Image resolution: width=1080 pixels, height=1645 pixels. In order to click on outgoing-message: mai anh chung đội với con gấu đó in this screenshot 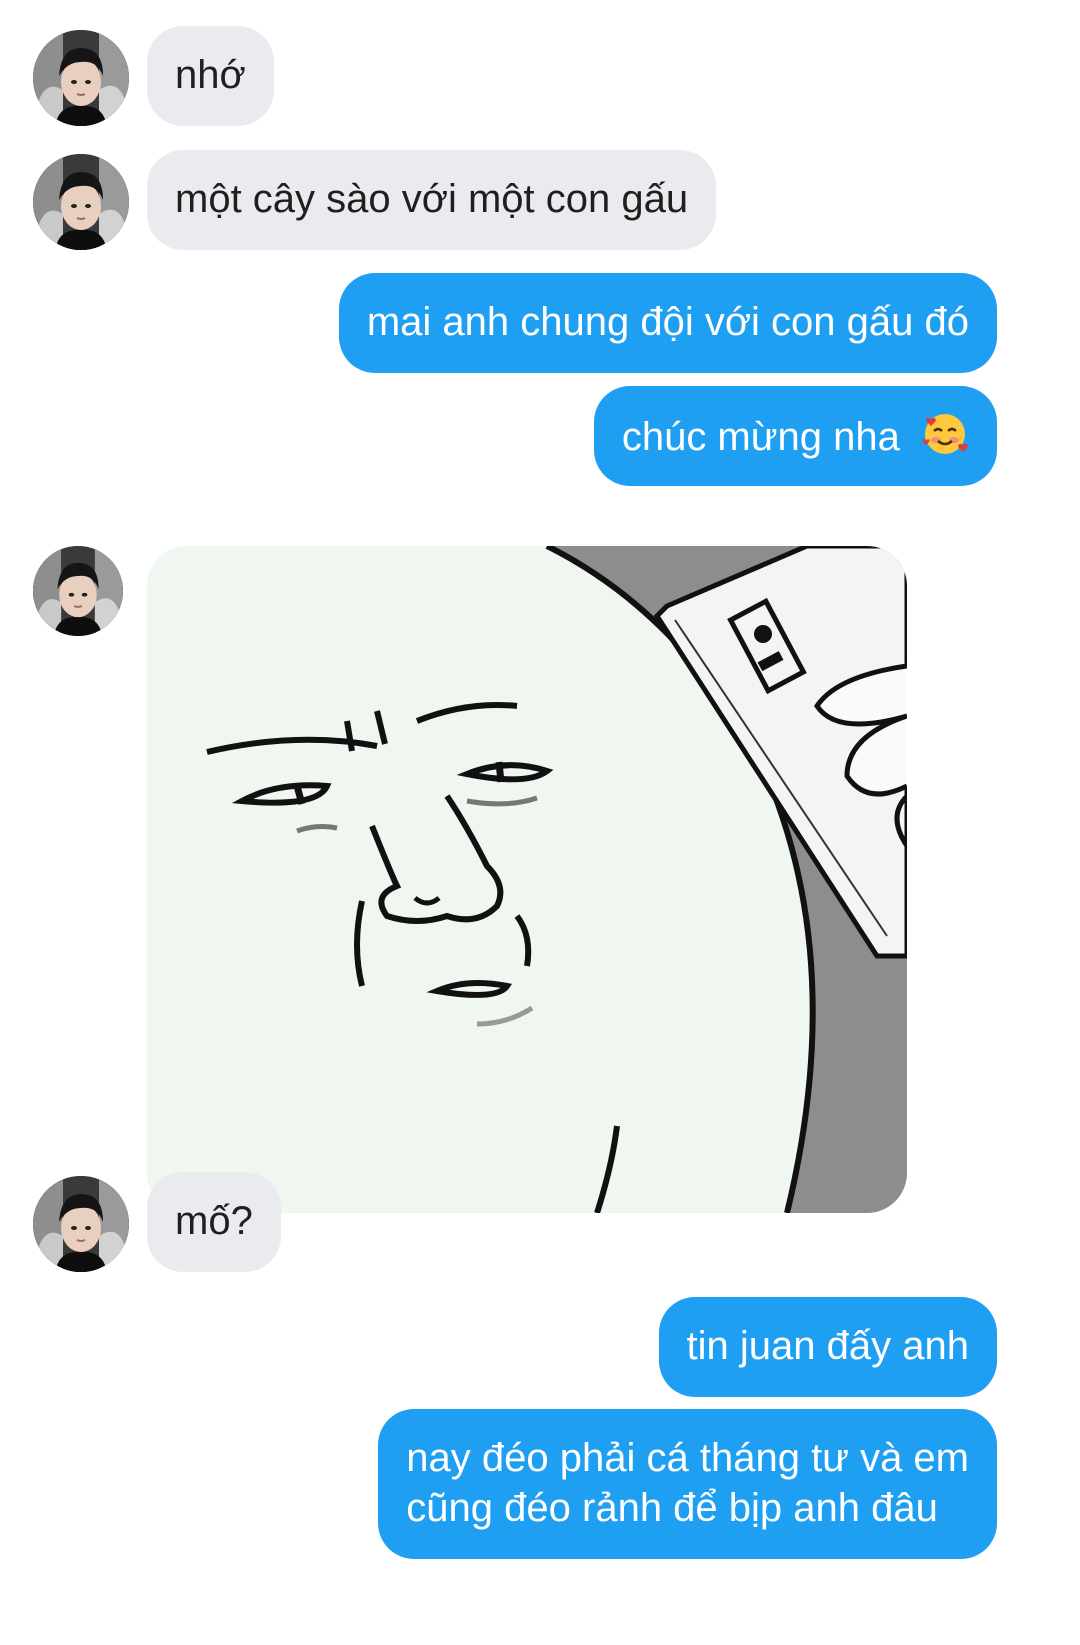, I will do `click(667, 323)`.